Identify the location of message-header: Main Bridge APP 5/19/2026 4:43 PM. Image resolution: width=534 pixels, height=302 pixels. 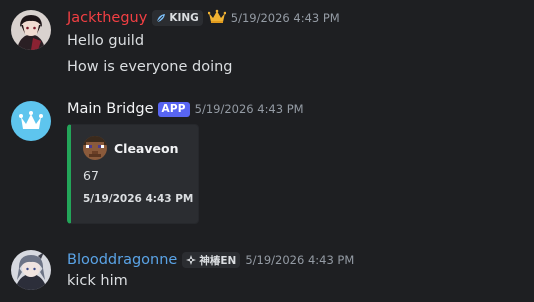
(185, 109).